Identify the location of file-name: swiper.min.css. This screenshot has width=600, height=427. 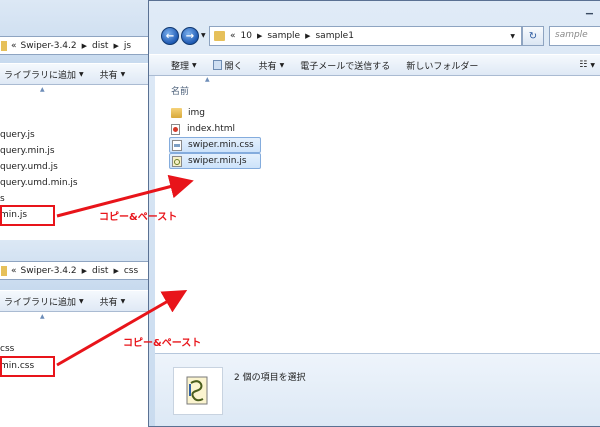
(221, 145).